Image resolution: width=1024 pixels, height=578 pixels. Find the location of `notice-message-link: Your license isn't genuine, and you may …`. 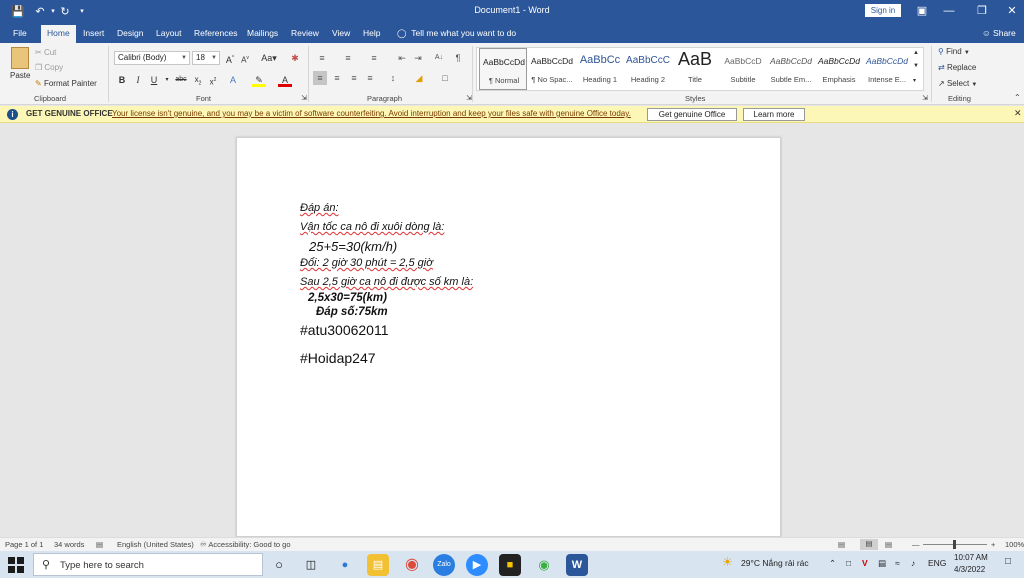

notice-message-link: Your license isn't genuine, and you may … is located at coordinates (371, 113).